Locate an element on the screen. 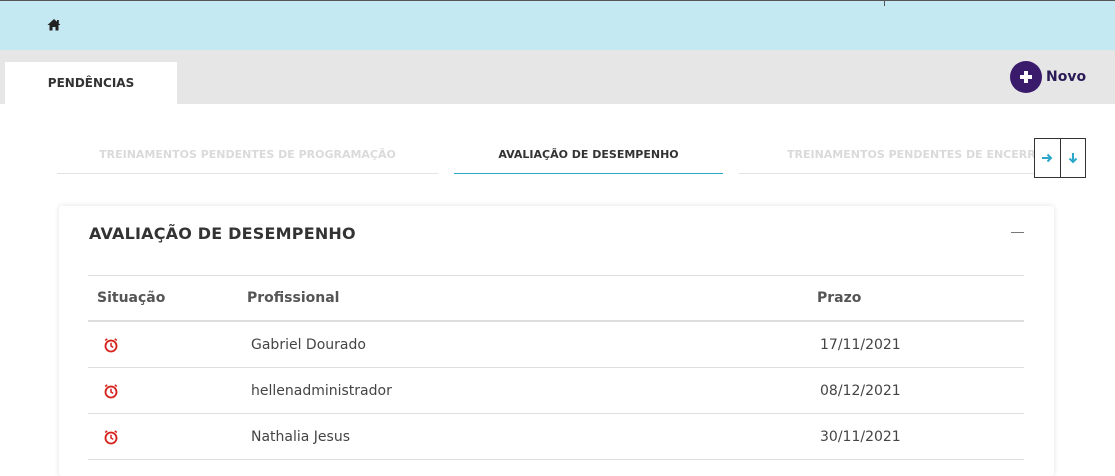 This screenshot has height=476, width=1115. subtab-pending-closing: TREINAMENTOS PENDENTES DE ENCERRA is located at coordinates (888, 154).